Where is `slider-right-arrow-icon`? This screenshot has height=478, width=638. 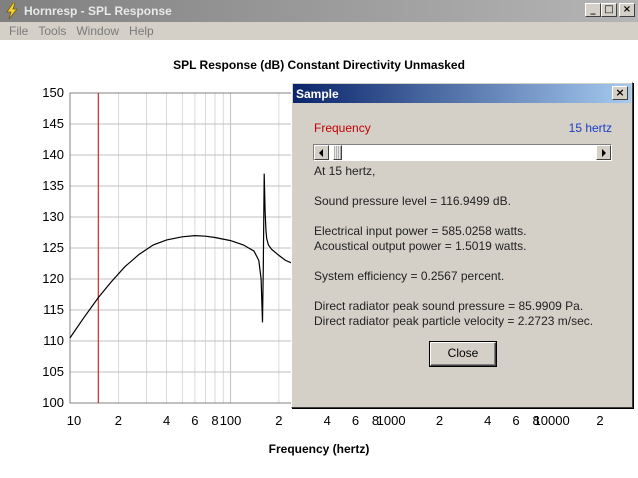
slider-right-arrow-icon is located at coordinates (603, 152).